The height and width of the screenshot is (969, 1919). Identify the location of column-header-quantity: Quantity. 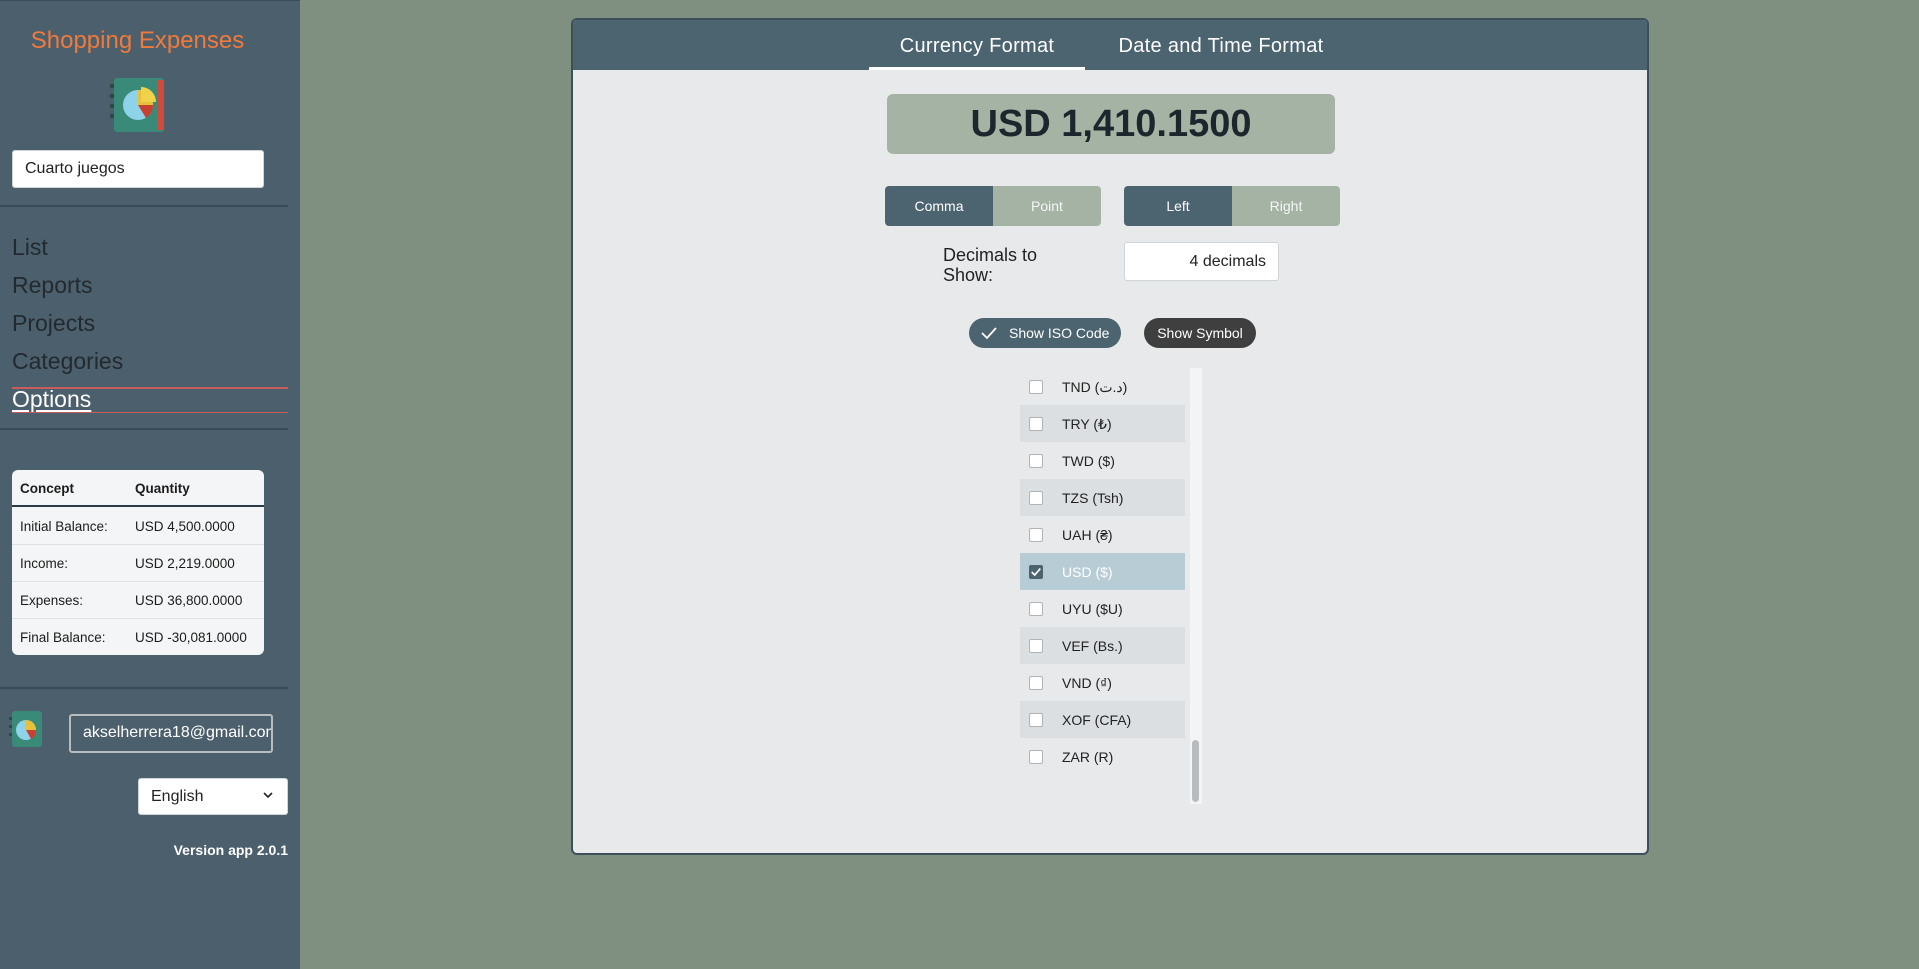
(162, 488).